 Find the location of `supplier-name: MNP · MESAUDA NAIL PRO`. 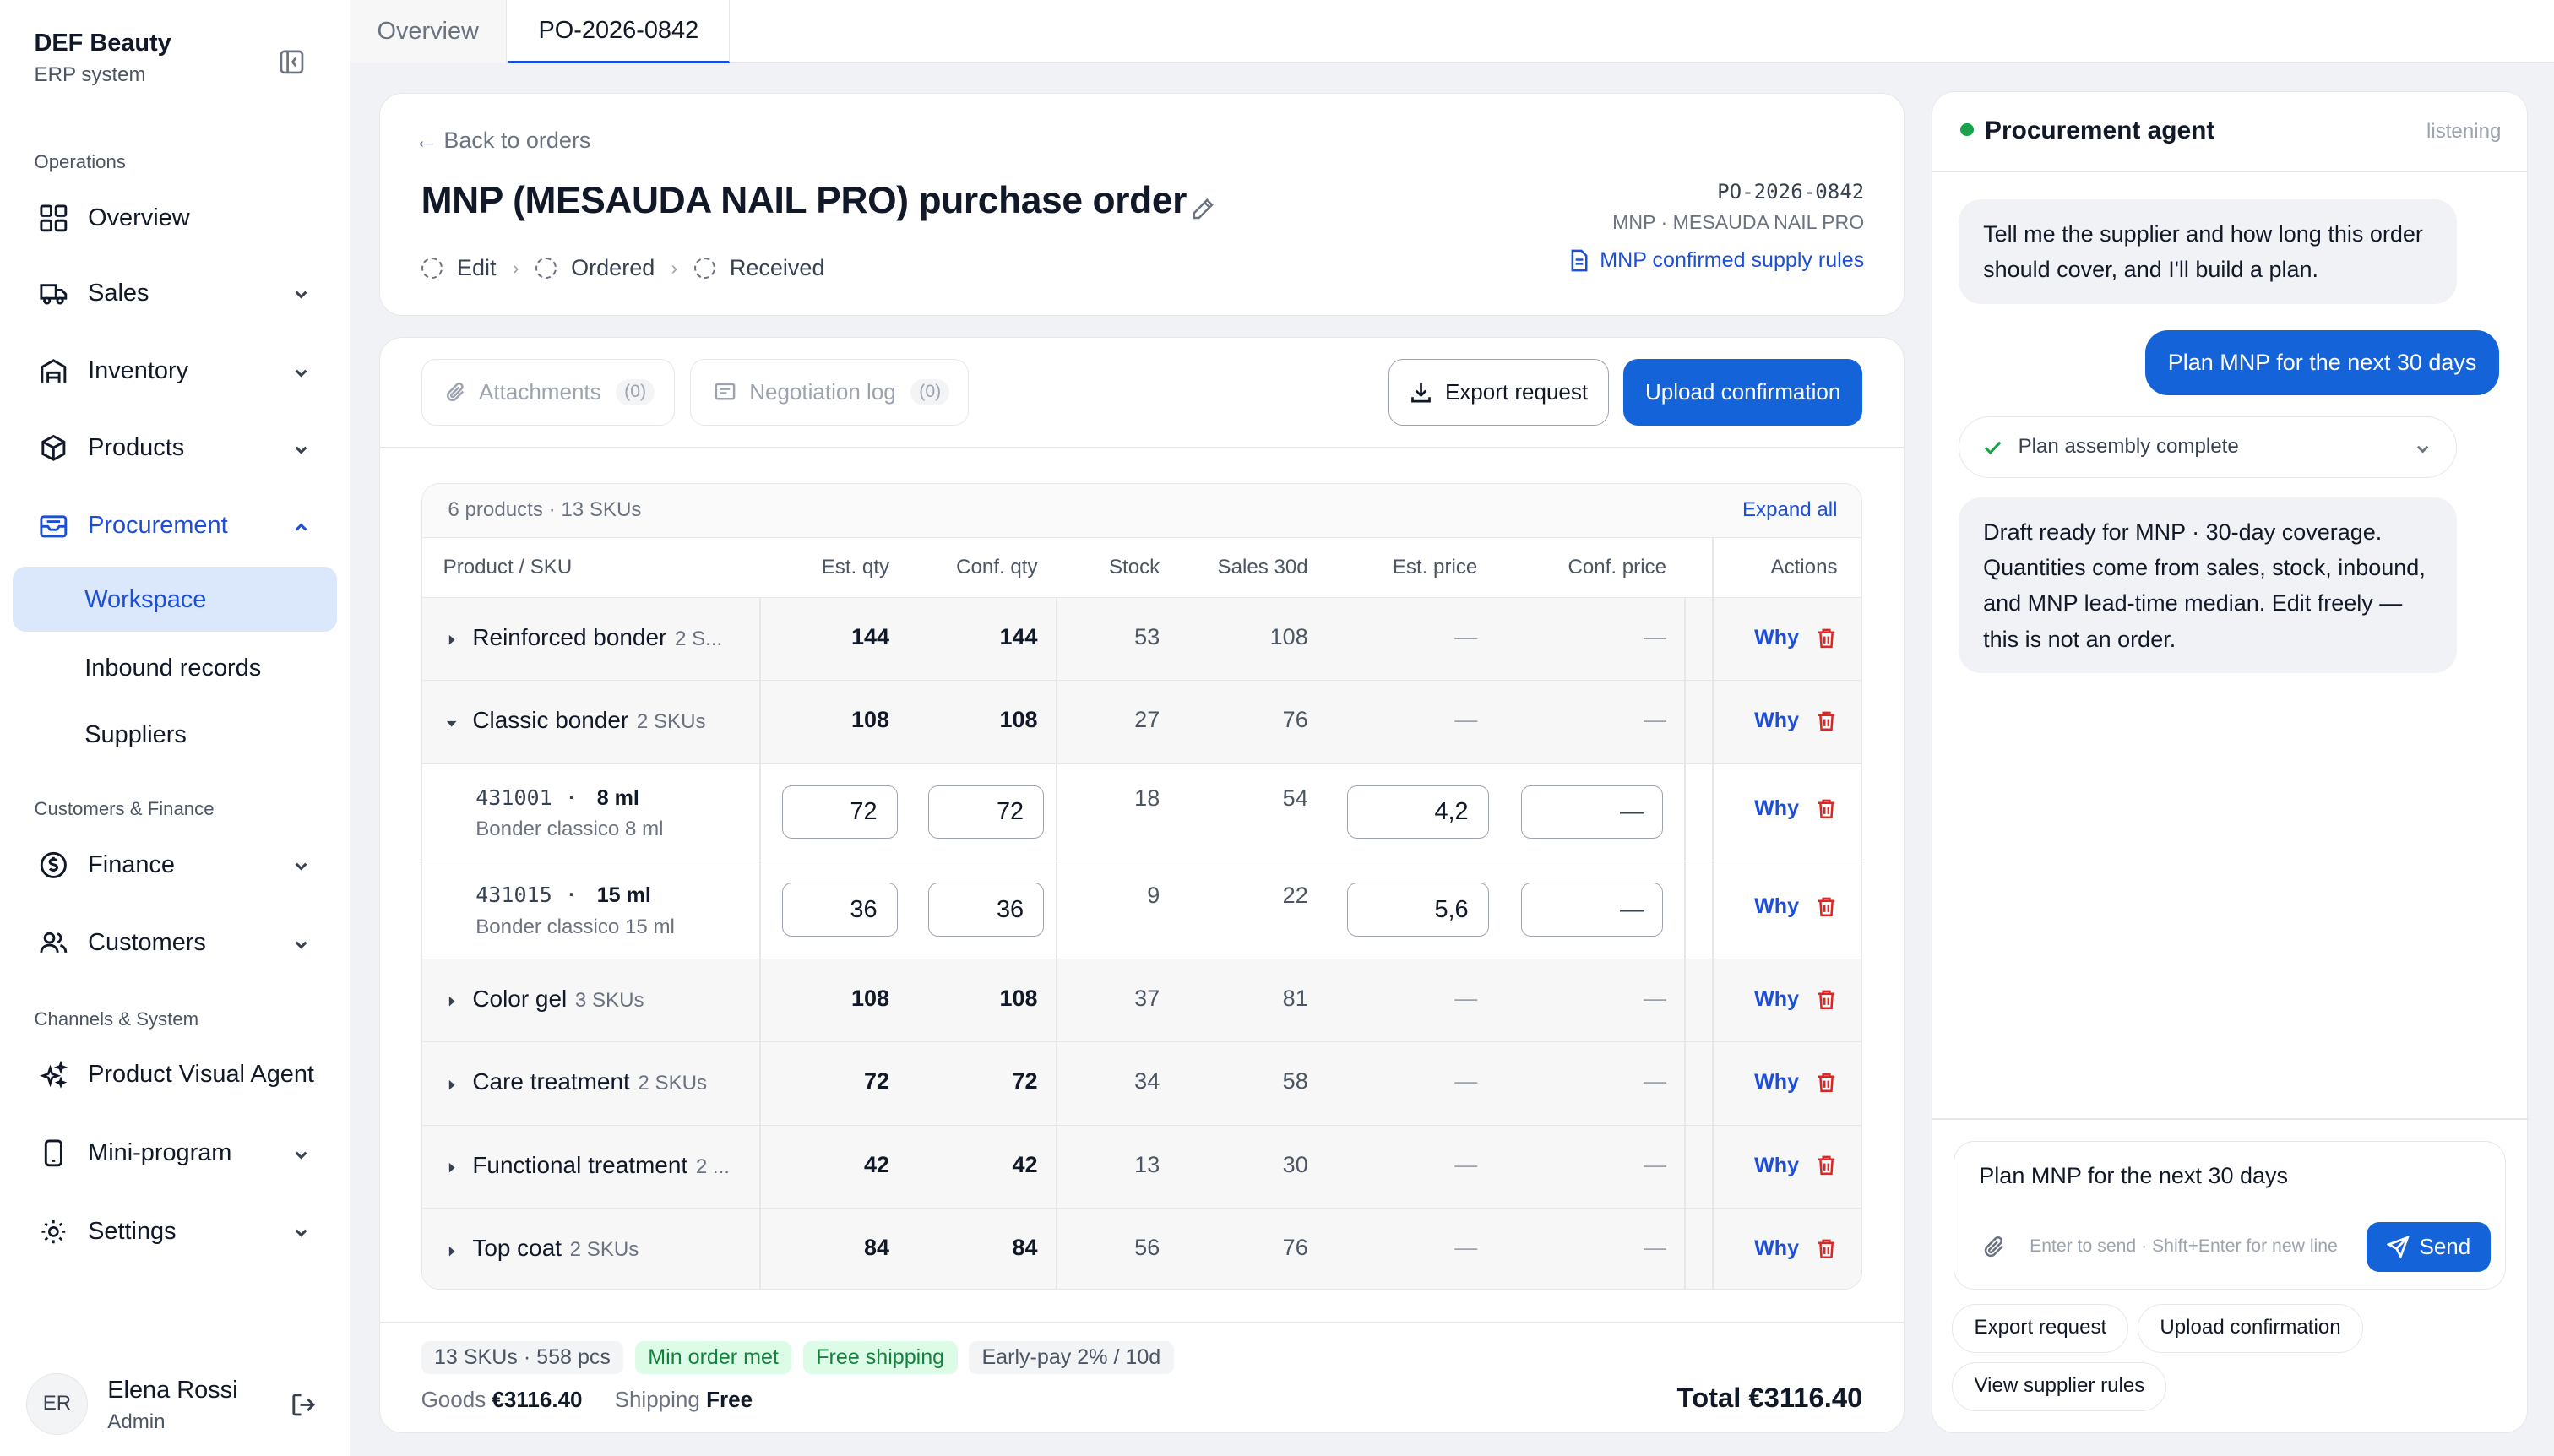

supplier-name: MNP · MESAUDA NAIL PRO is located at coordinates (1738, 221).